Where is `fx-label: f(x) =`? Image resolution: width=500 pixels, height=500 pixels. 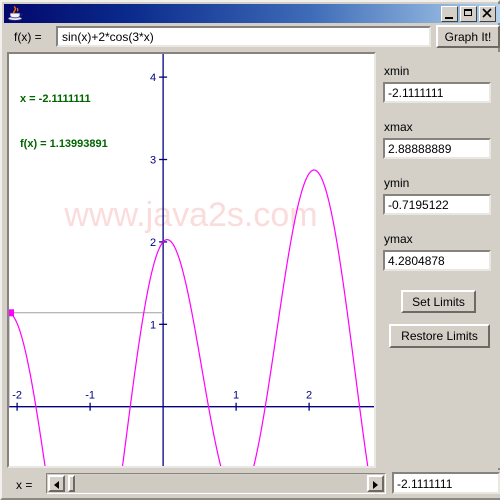
fx-label: f(x) = is located at coordinates (28, 37).